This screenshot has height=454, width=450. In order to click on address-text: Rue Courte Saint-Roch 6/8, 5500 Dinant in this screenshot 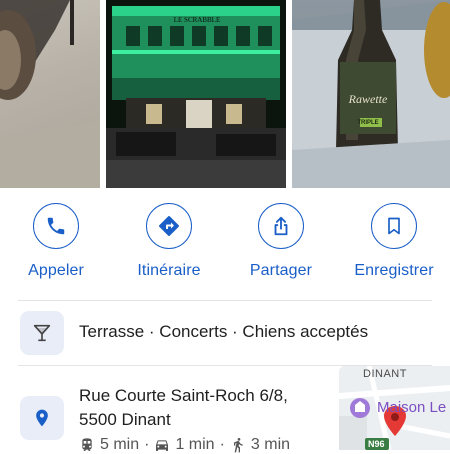, I will do `click(183, 408)`.